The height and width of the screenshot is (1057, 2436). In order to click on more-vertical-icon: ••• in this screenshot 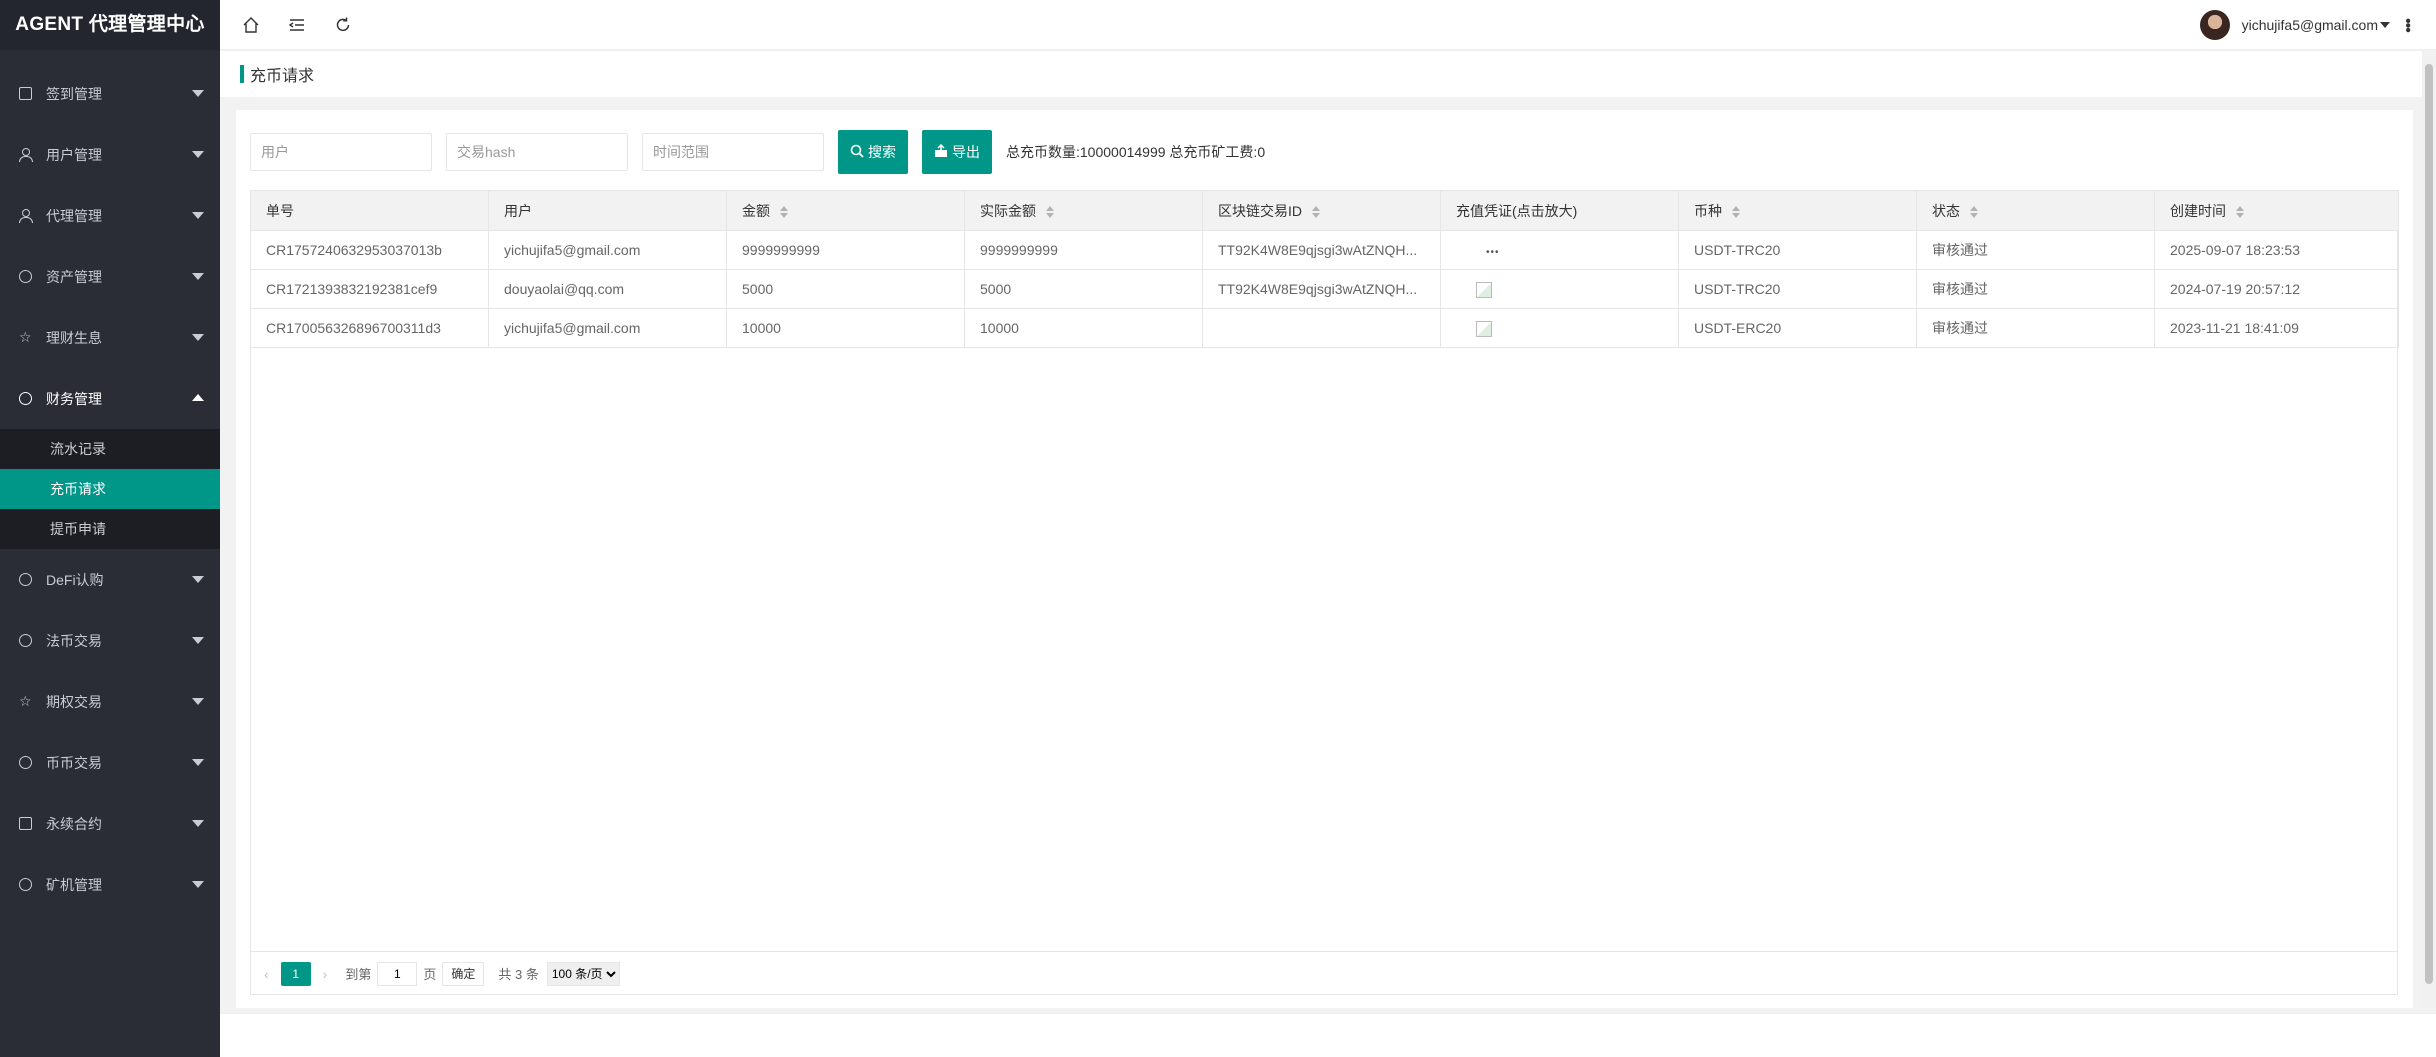, I will do `click(2407, 25)`.